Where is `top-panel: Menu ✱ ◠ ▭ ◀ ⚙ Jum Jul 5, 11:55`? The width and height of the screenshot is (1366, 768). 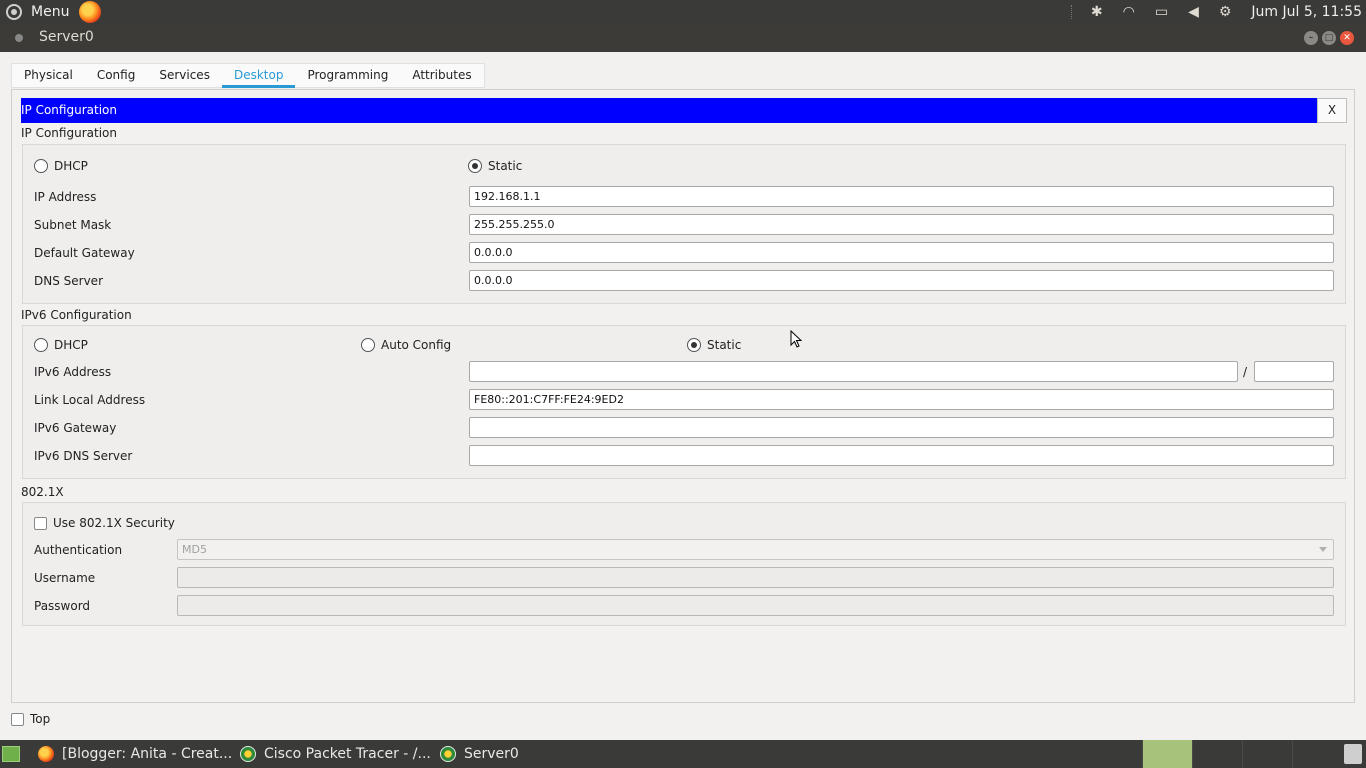
top-panel: Menu ✱ ◠ ▭ ◀ ⚙ Jum Jul 5, 11:55 is located at coordinates (683, 12).